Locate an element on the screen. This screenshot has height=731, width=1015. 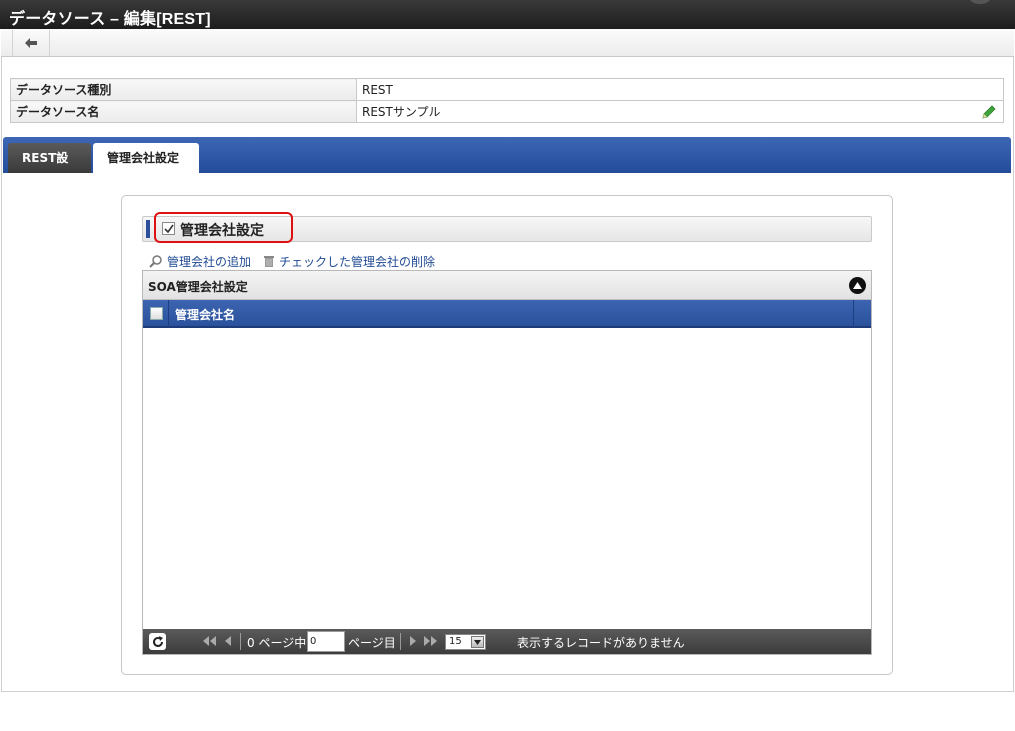
title-bar: データソース – 編集[REST] is located at coordinates (507, 14).